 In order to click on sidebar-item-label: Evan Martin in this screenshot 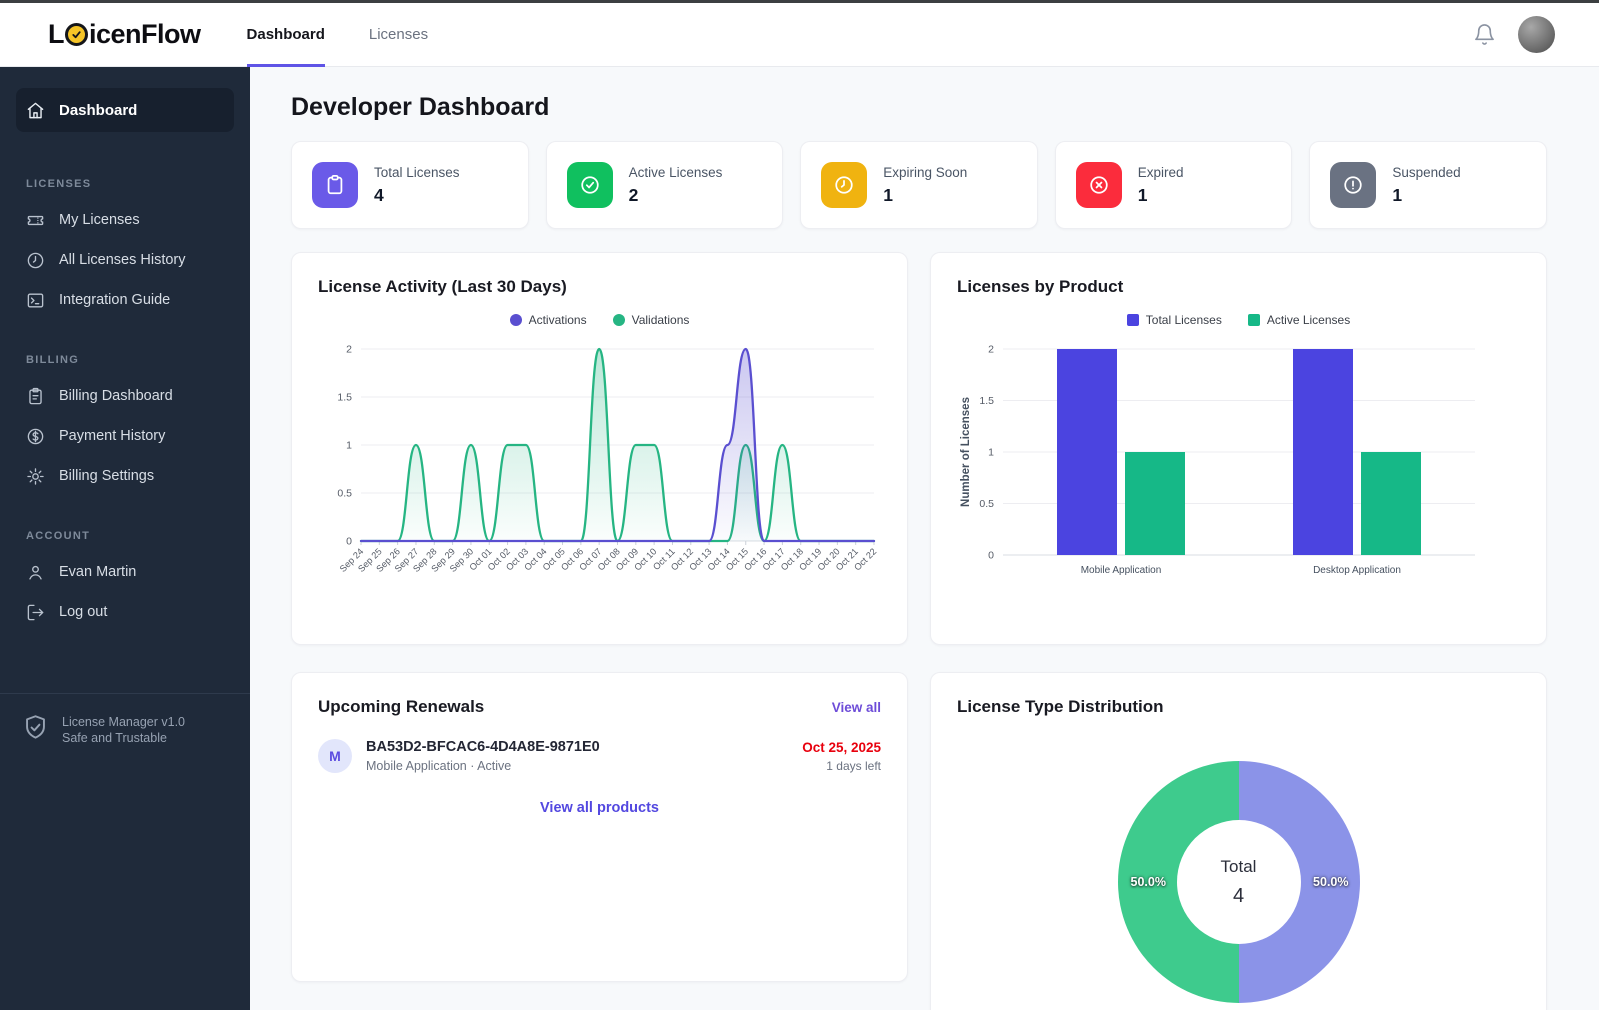, I will do `click(98, 572)`.